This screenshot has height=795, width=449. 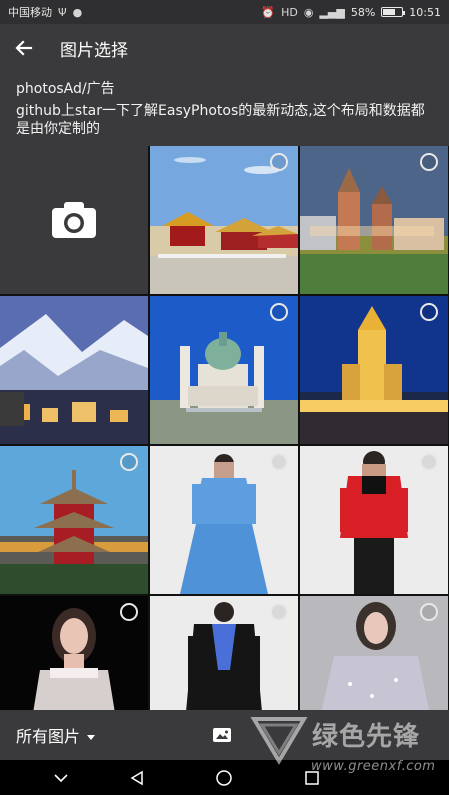 I want to click on status-left: 中国移动 Ψ ●, so click(x=45, y=12).